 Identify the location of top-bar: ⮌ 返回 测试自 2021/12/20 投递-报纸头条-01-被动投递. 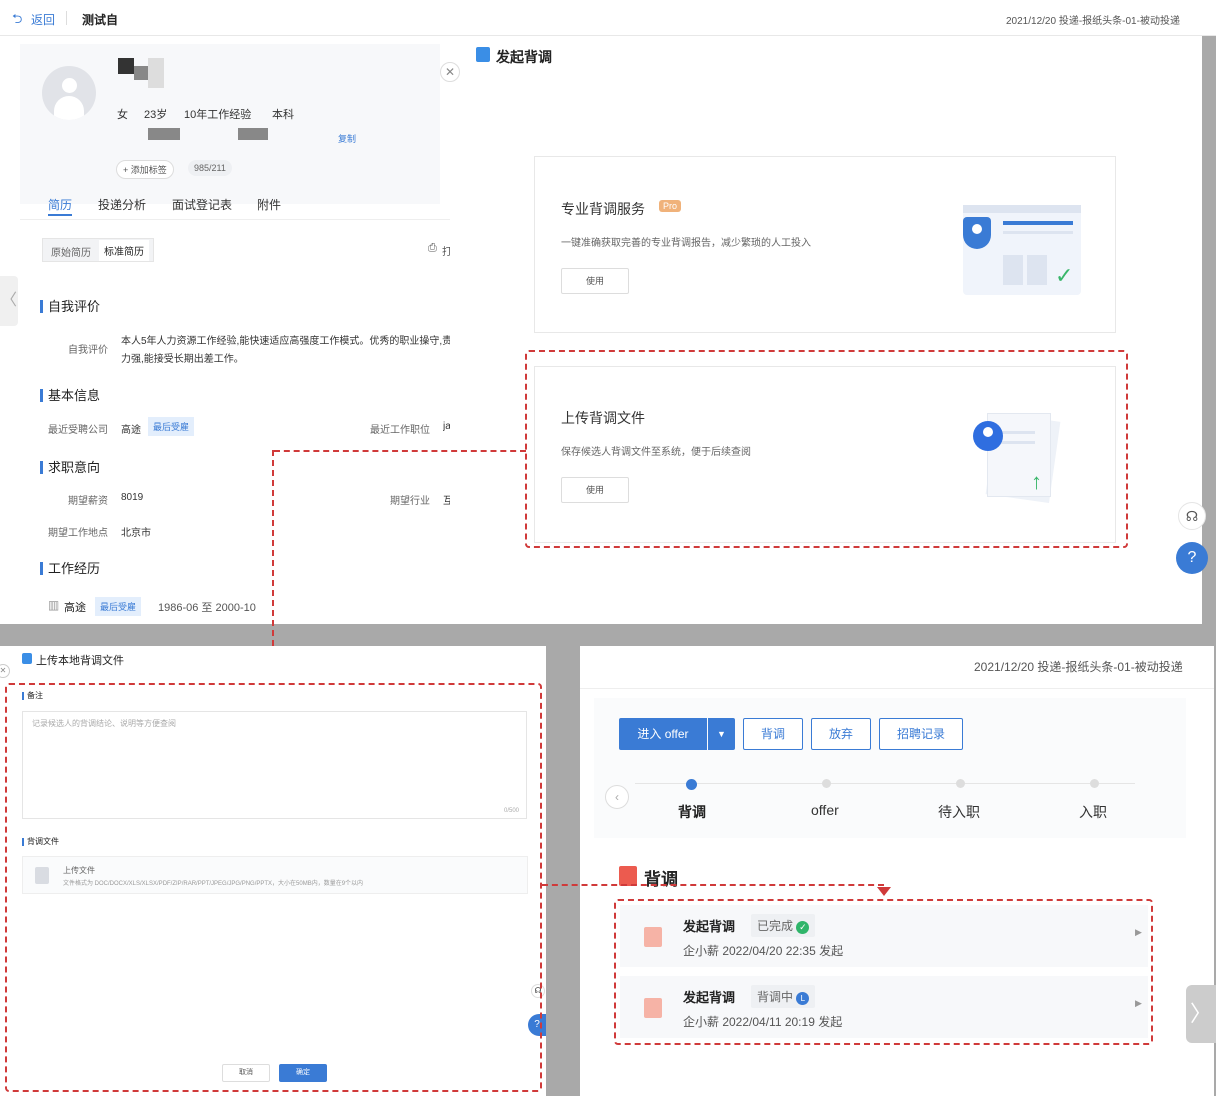
(608, 18).